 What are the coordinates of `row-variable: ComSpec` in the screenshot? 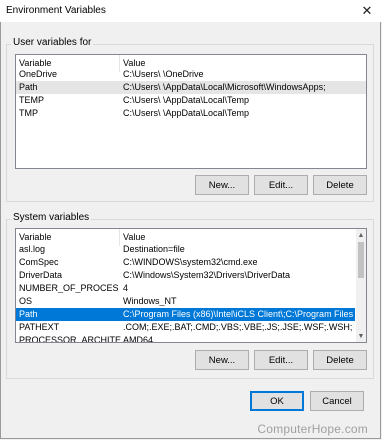 It's located at (39, 262).